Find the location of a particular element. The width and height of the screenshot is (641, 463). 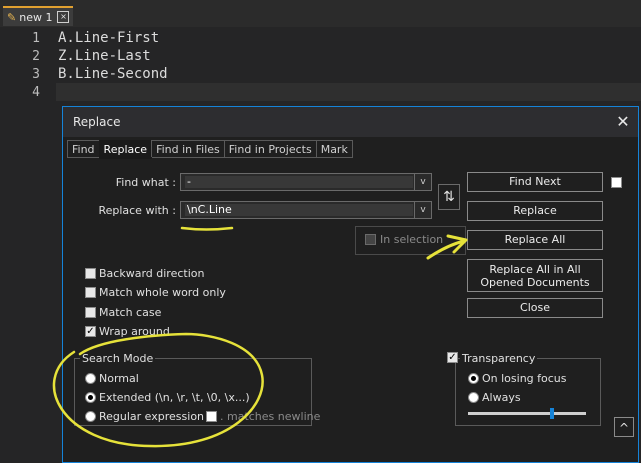

tab-mark: Mark is located at coordinates (334, 148).